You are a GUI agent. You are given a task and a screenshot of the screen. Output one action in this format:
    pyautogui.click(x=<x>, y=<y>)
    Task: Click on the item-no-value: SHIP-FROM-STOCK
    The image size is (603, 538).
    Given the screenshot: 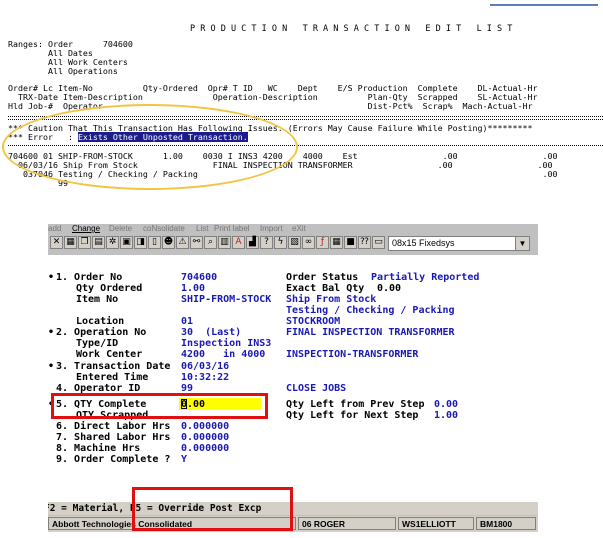 What is the action you would take?
    pyautogui.click(x=226, y=299)
    